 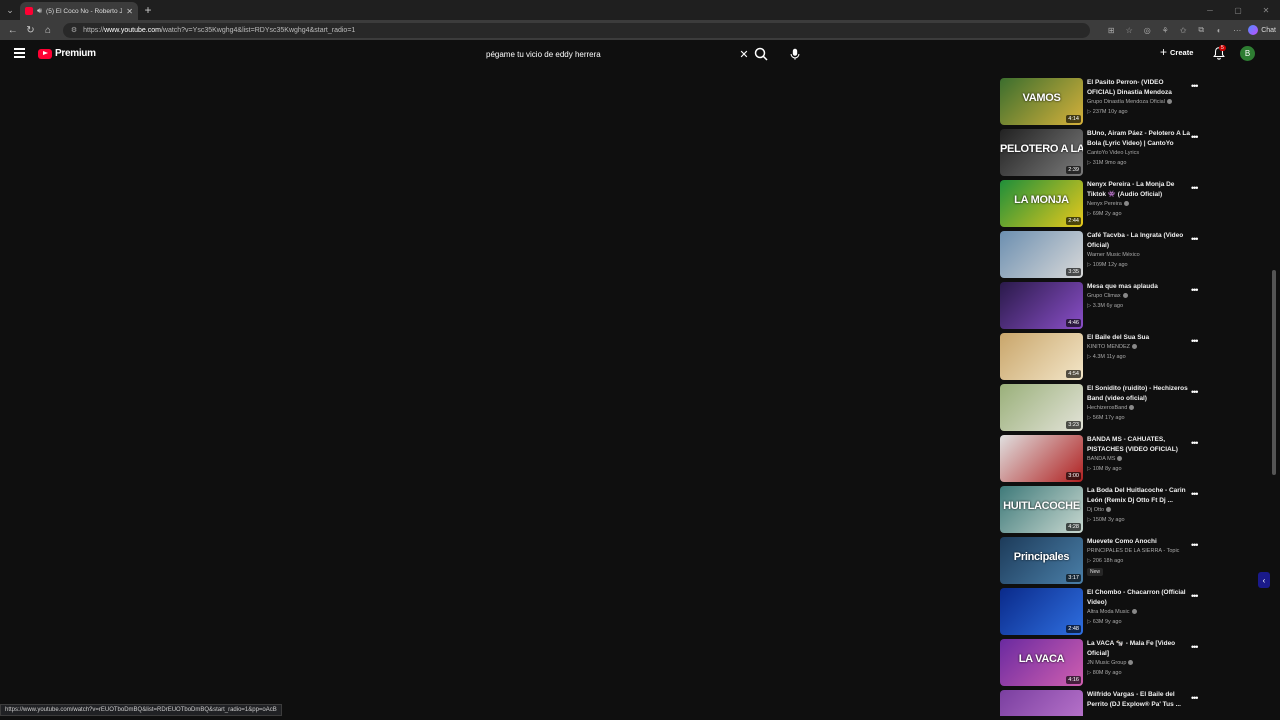 I want to click on more-menu-icon: ⋯, so click(x=1237, y=30).